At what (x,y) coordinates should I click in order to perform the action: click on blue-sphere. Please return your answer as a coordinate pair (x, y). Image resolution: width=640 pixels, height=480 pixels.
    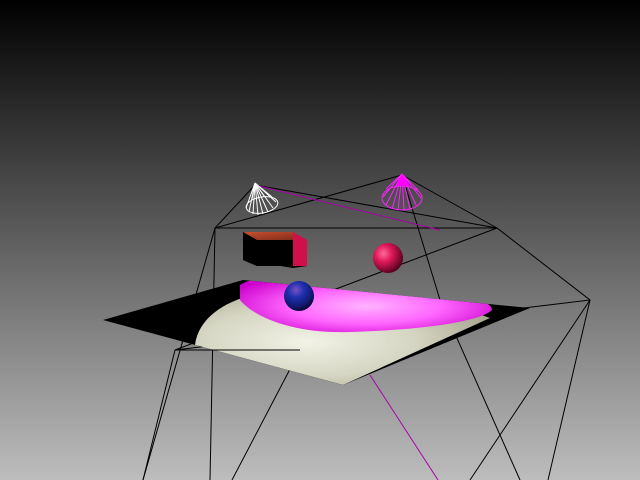
    Looking at the image, I should click on (299, 296).